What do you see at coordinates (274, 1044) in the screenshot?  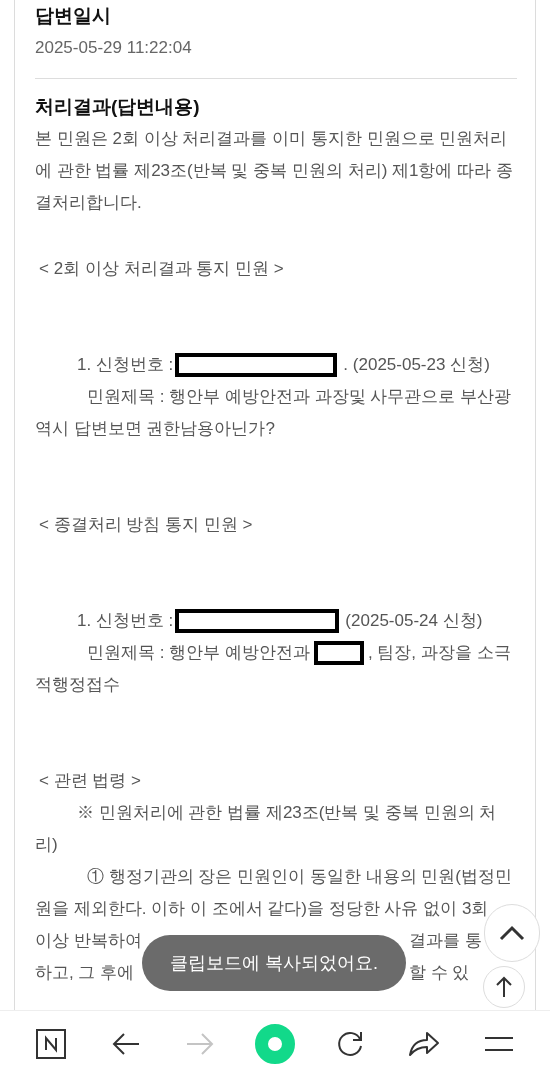 I see `ring-icon` at bounding box center [274, 1044].